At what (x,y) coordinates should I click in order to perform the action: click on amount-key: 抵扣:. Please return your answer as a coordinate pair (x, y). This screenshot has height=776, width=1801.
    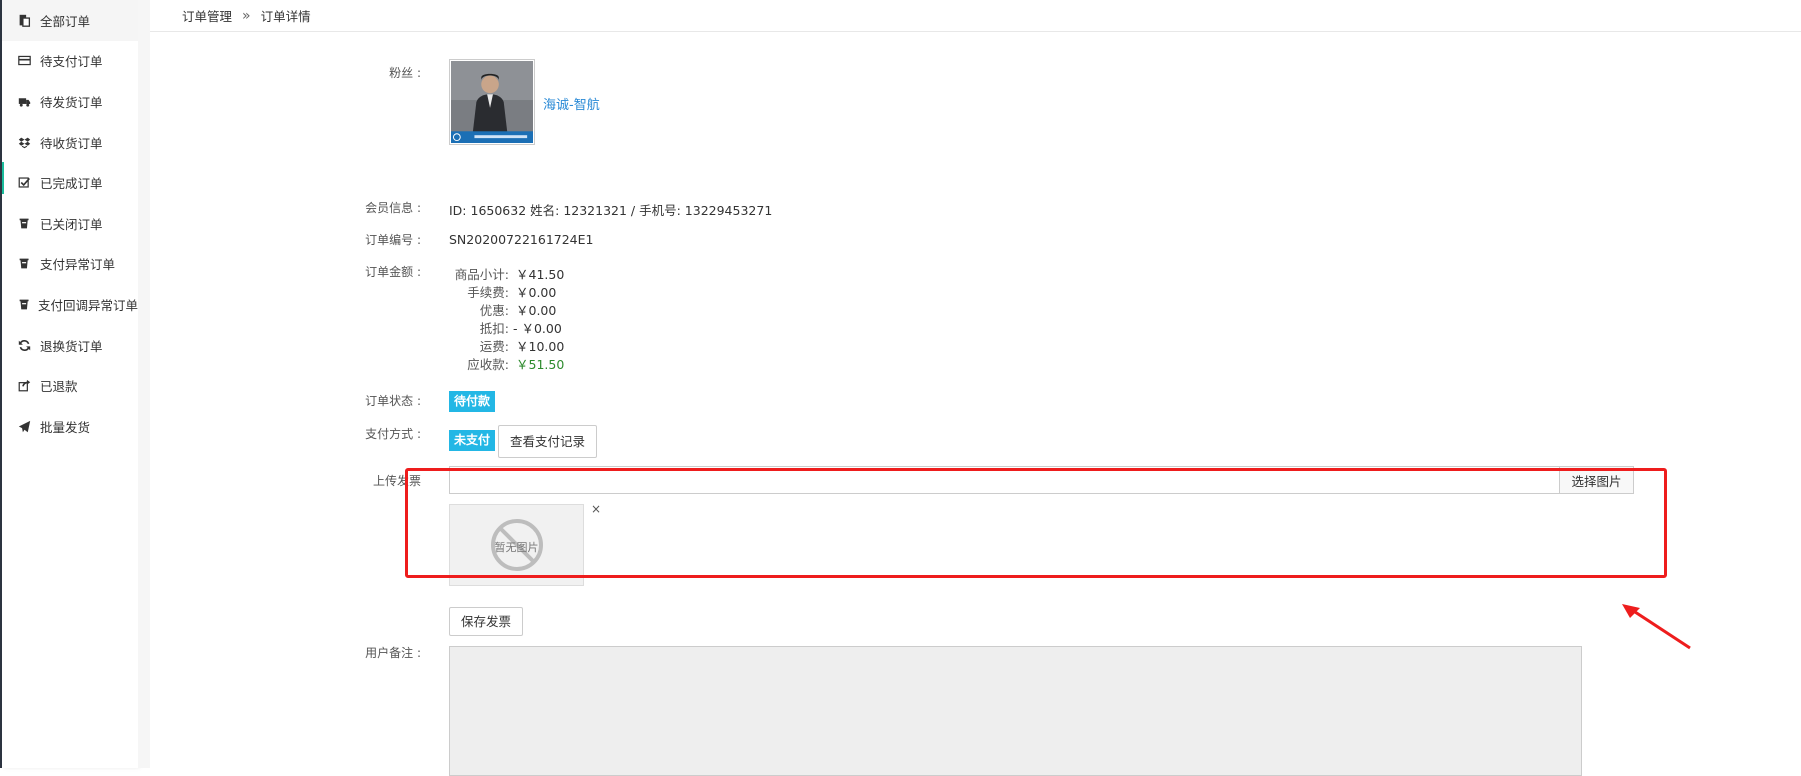
    Looking at the image, I should click on (494, 328).